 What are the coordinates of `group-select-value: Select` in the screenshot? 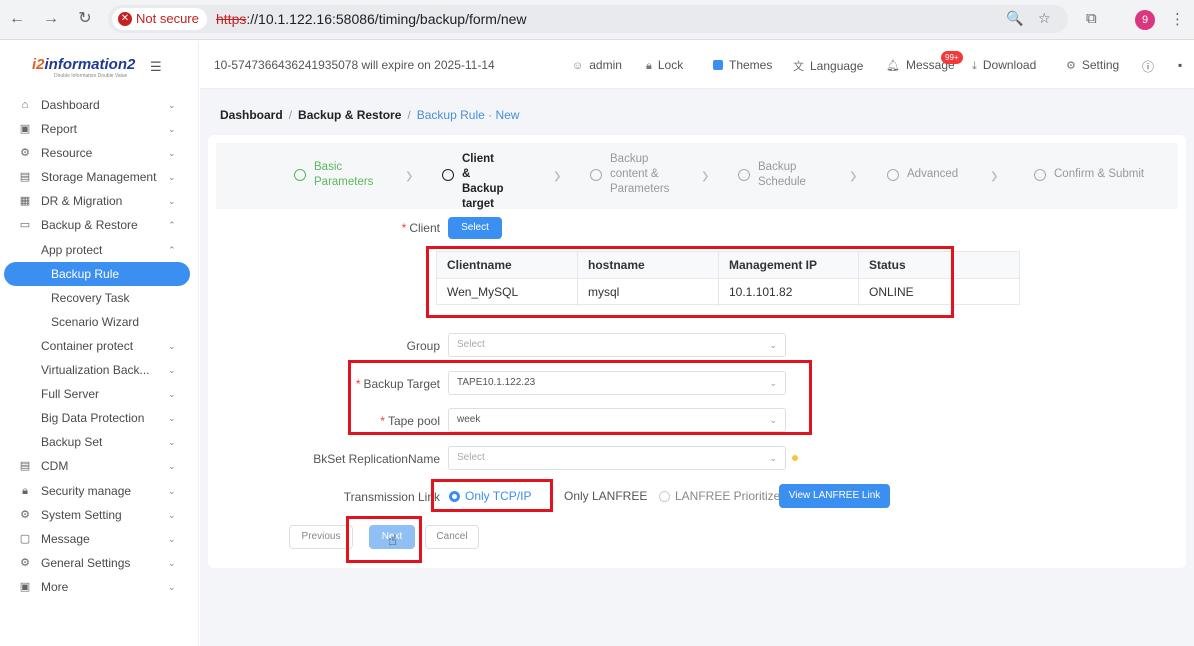 It's located at (471, 344).